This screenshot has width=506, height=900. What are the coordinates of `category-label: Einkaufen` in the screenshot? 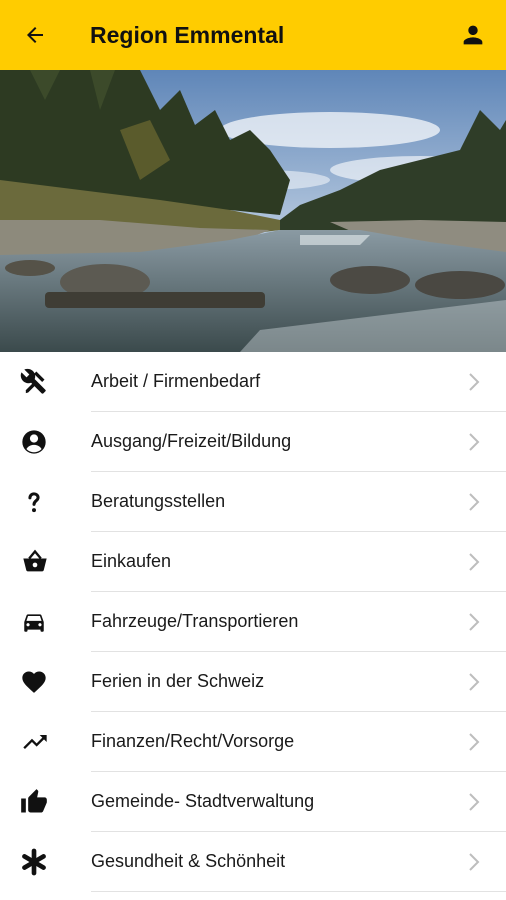 It's located at (298, 562).